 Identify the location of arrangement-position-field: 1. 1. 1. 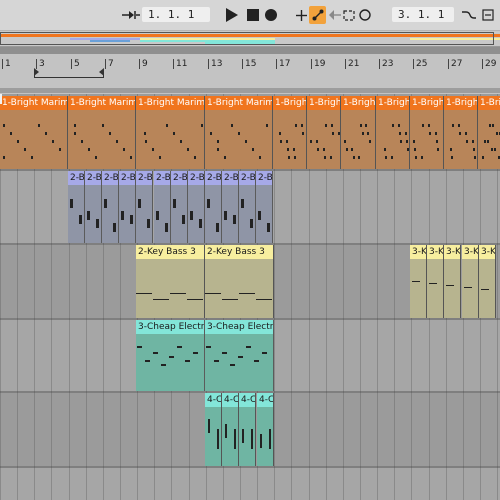
(176, 14).